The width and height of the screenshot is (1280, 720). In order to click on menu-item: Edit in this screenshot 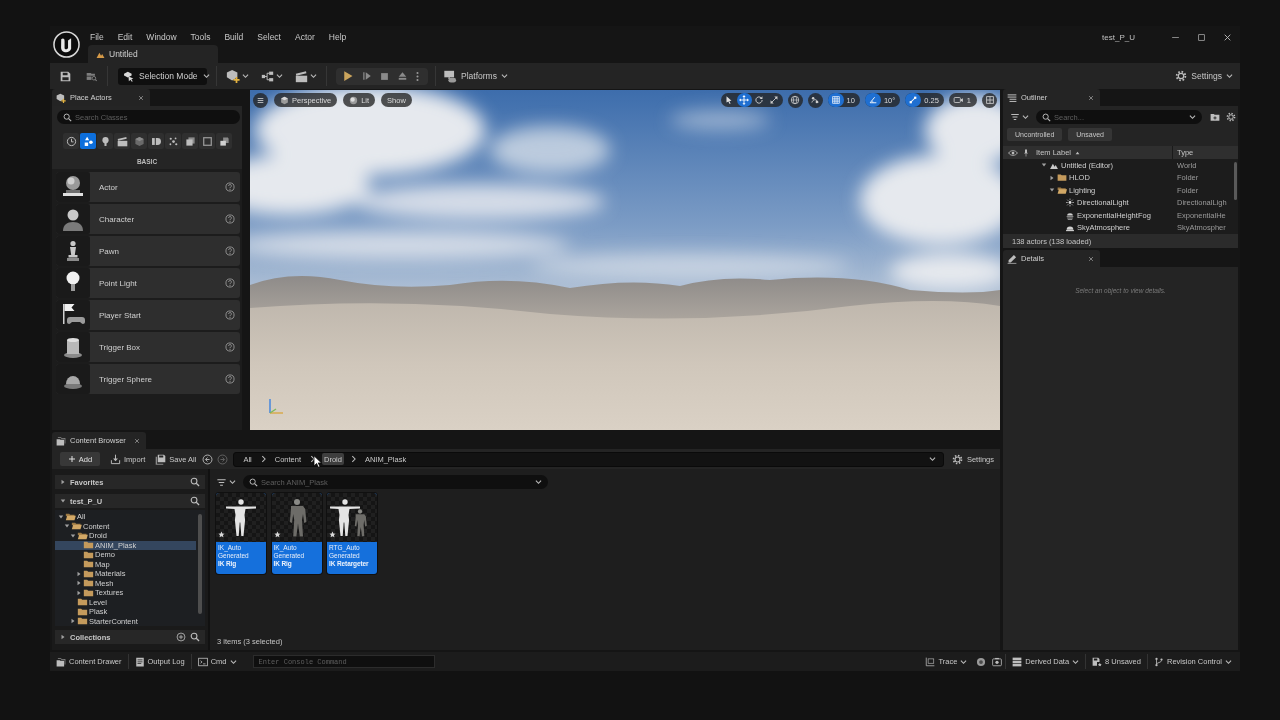, I will do `click(125, 37)`.